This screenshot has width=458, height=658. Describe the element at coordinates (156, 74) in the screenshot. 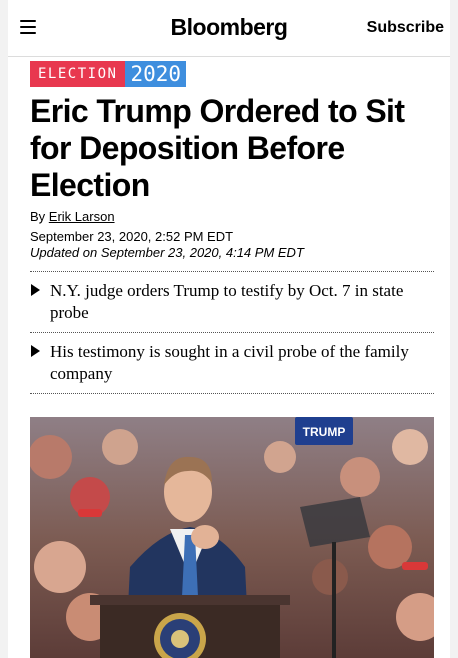

I see `election-year: 2020` at that location.